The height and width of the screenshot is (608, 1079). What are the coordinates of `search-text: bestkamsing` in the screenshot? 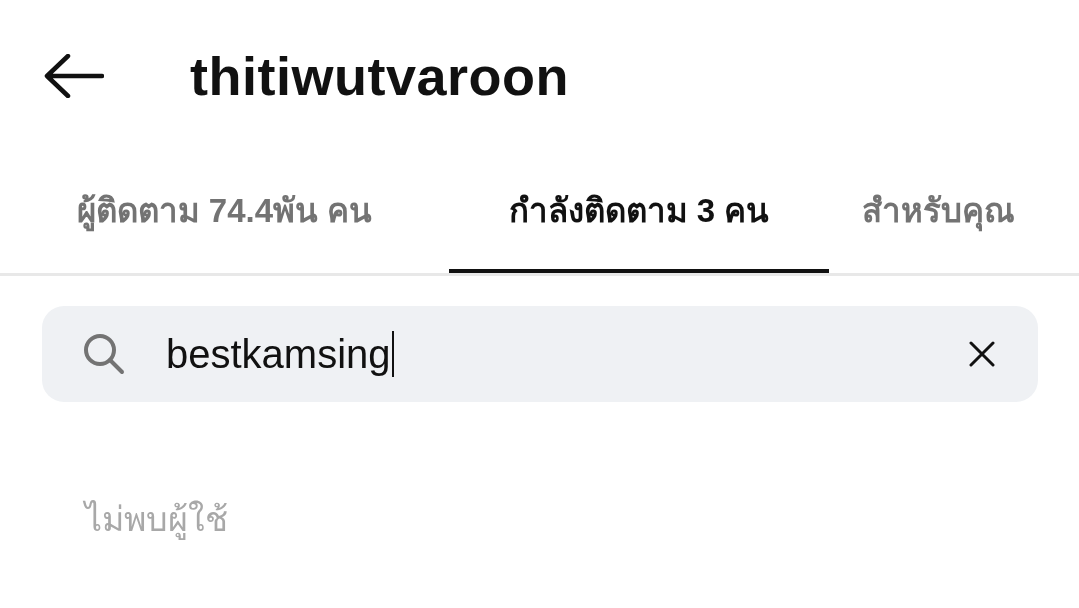 It's located at (278, 354).